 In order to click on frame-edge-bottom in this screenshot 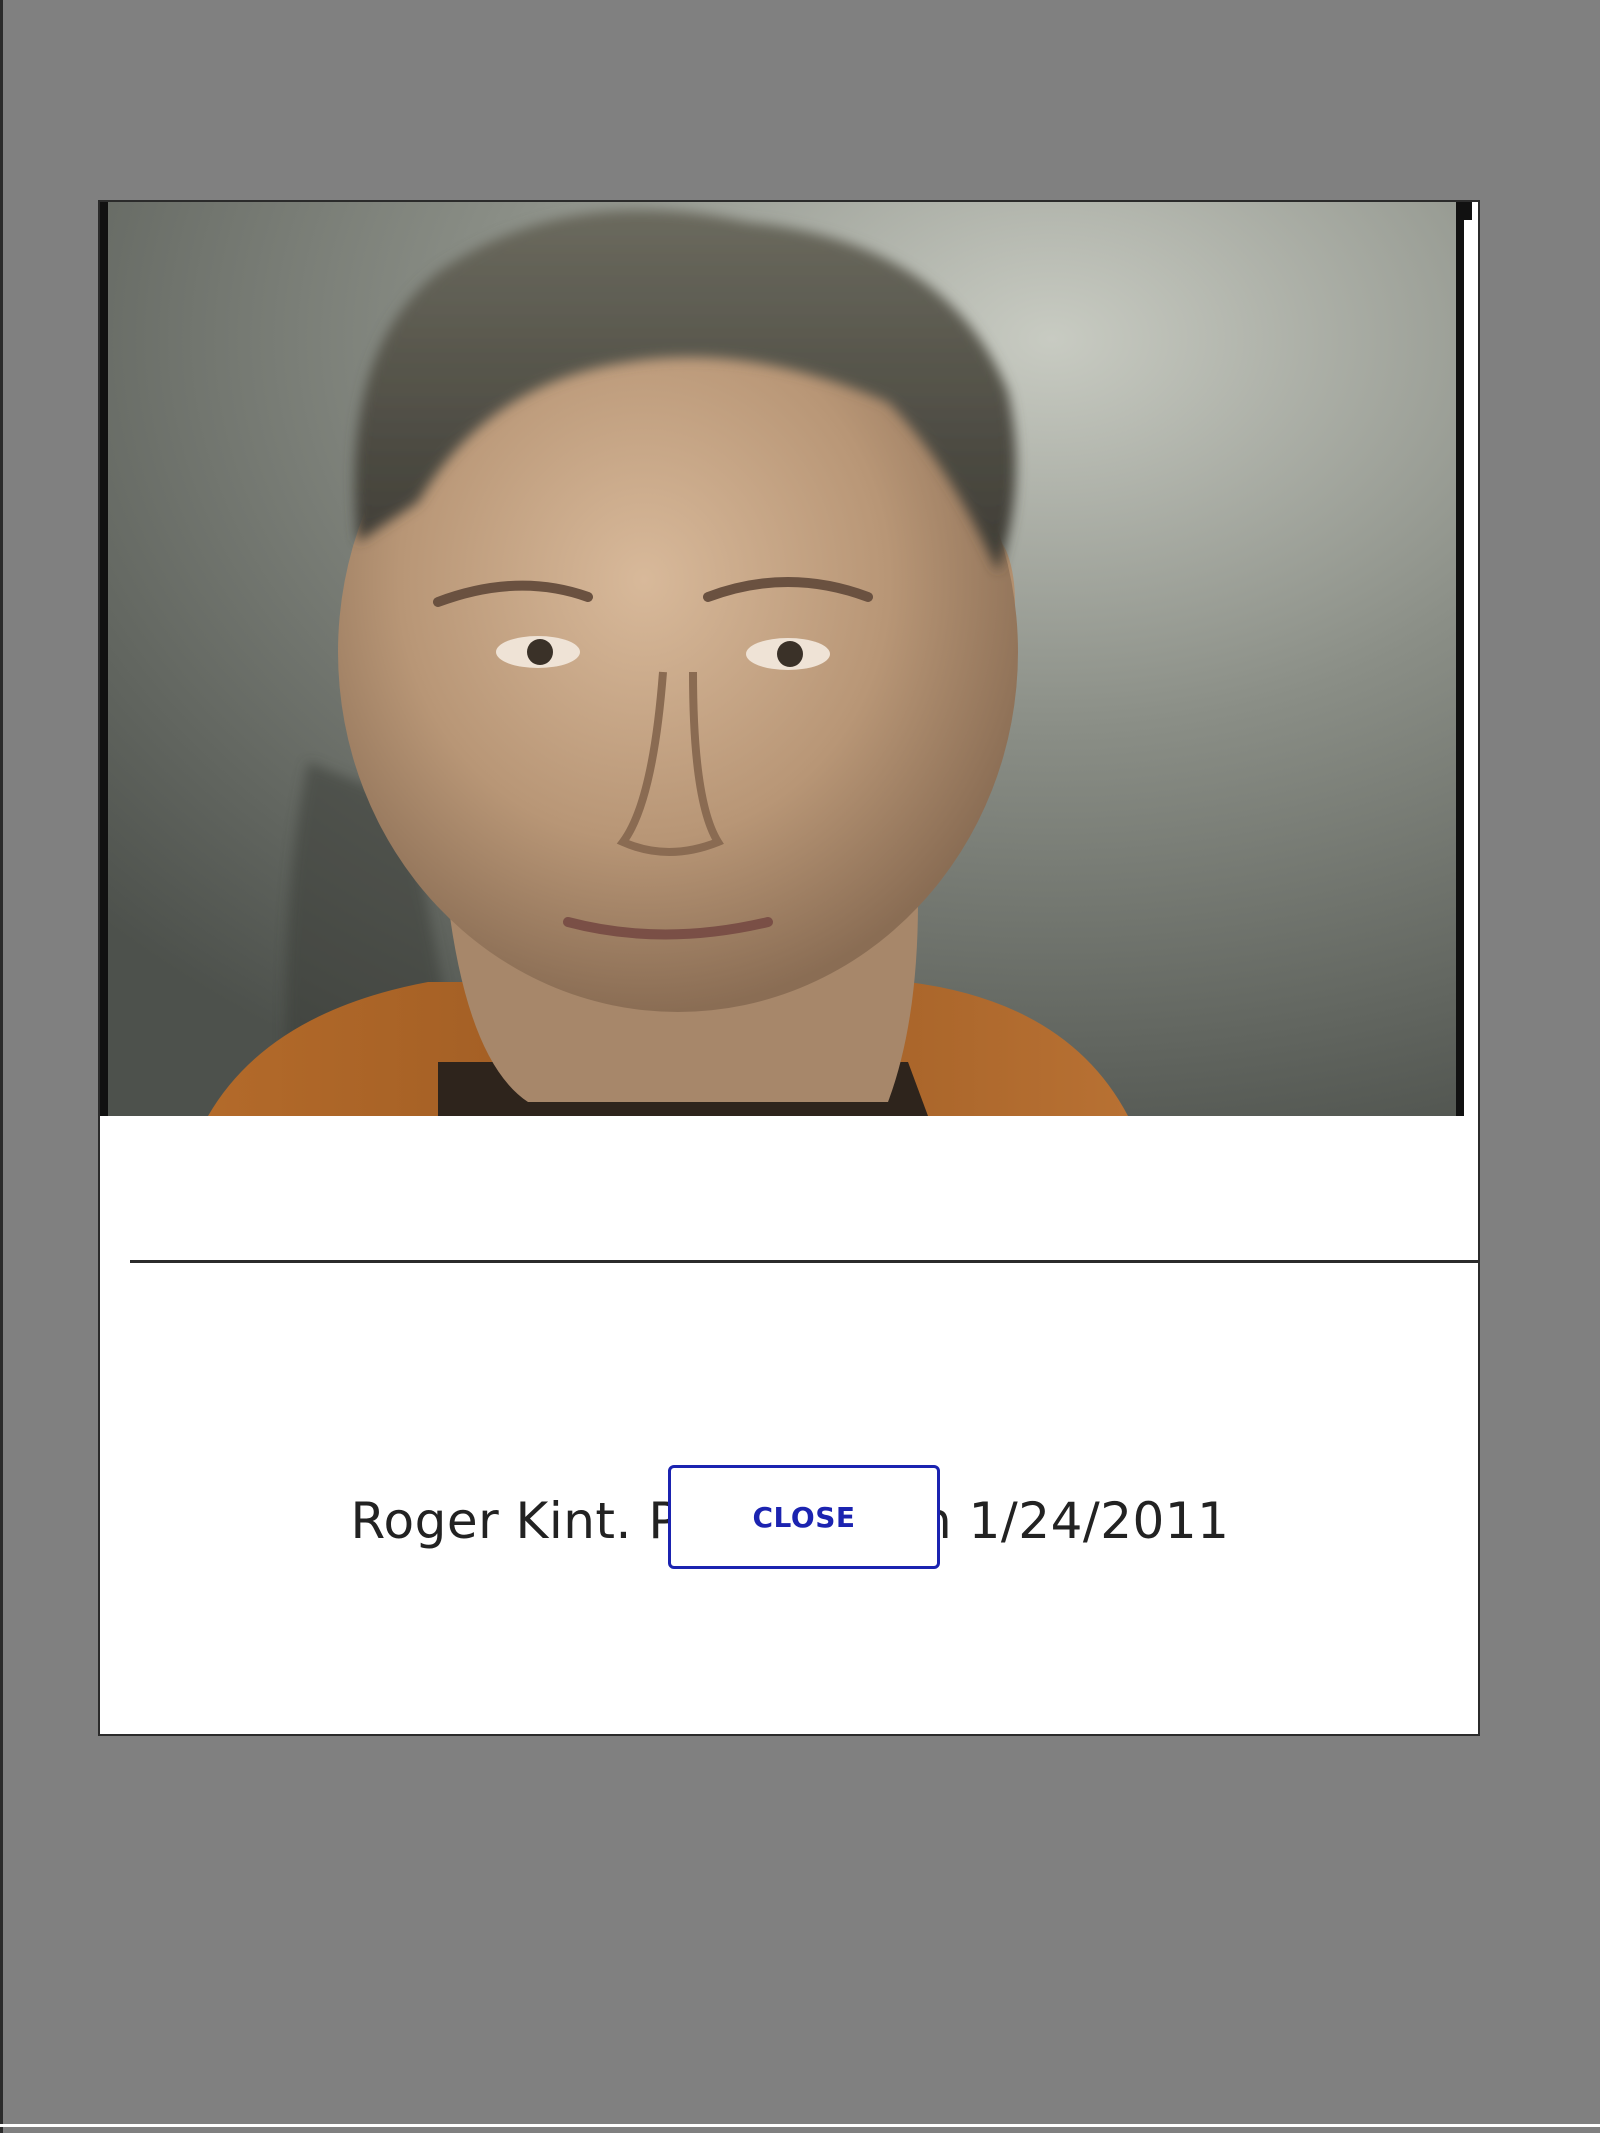, I will do `click(800, 2125)`.